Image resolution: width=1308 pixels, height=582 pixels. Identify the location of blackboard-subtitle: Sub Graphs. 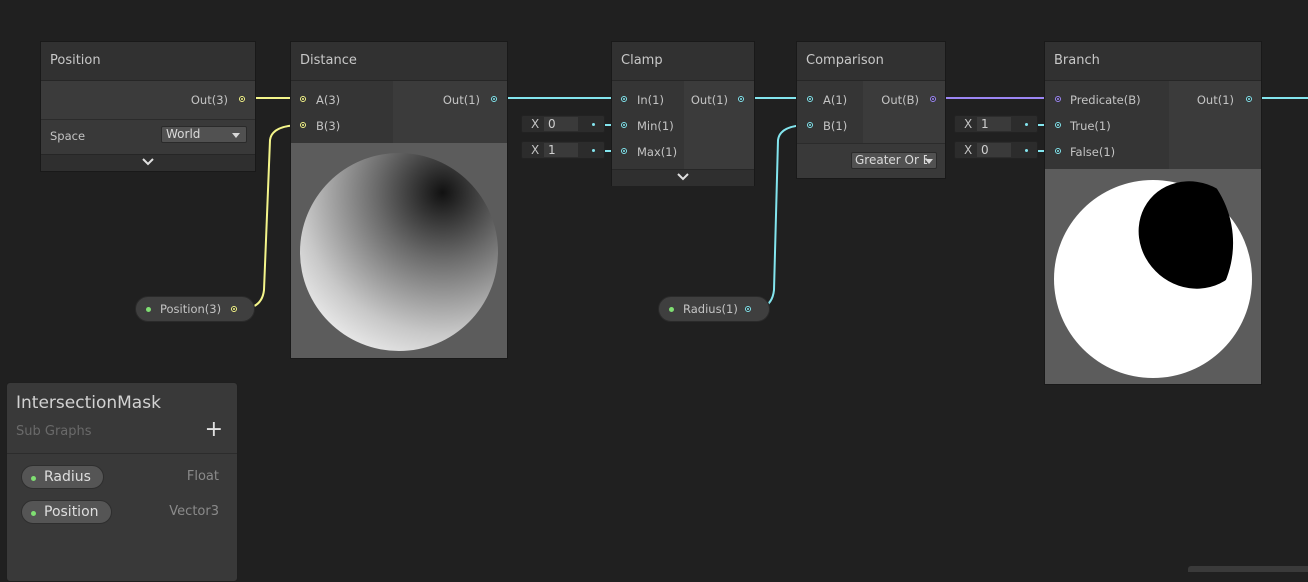
(54, 431).